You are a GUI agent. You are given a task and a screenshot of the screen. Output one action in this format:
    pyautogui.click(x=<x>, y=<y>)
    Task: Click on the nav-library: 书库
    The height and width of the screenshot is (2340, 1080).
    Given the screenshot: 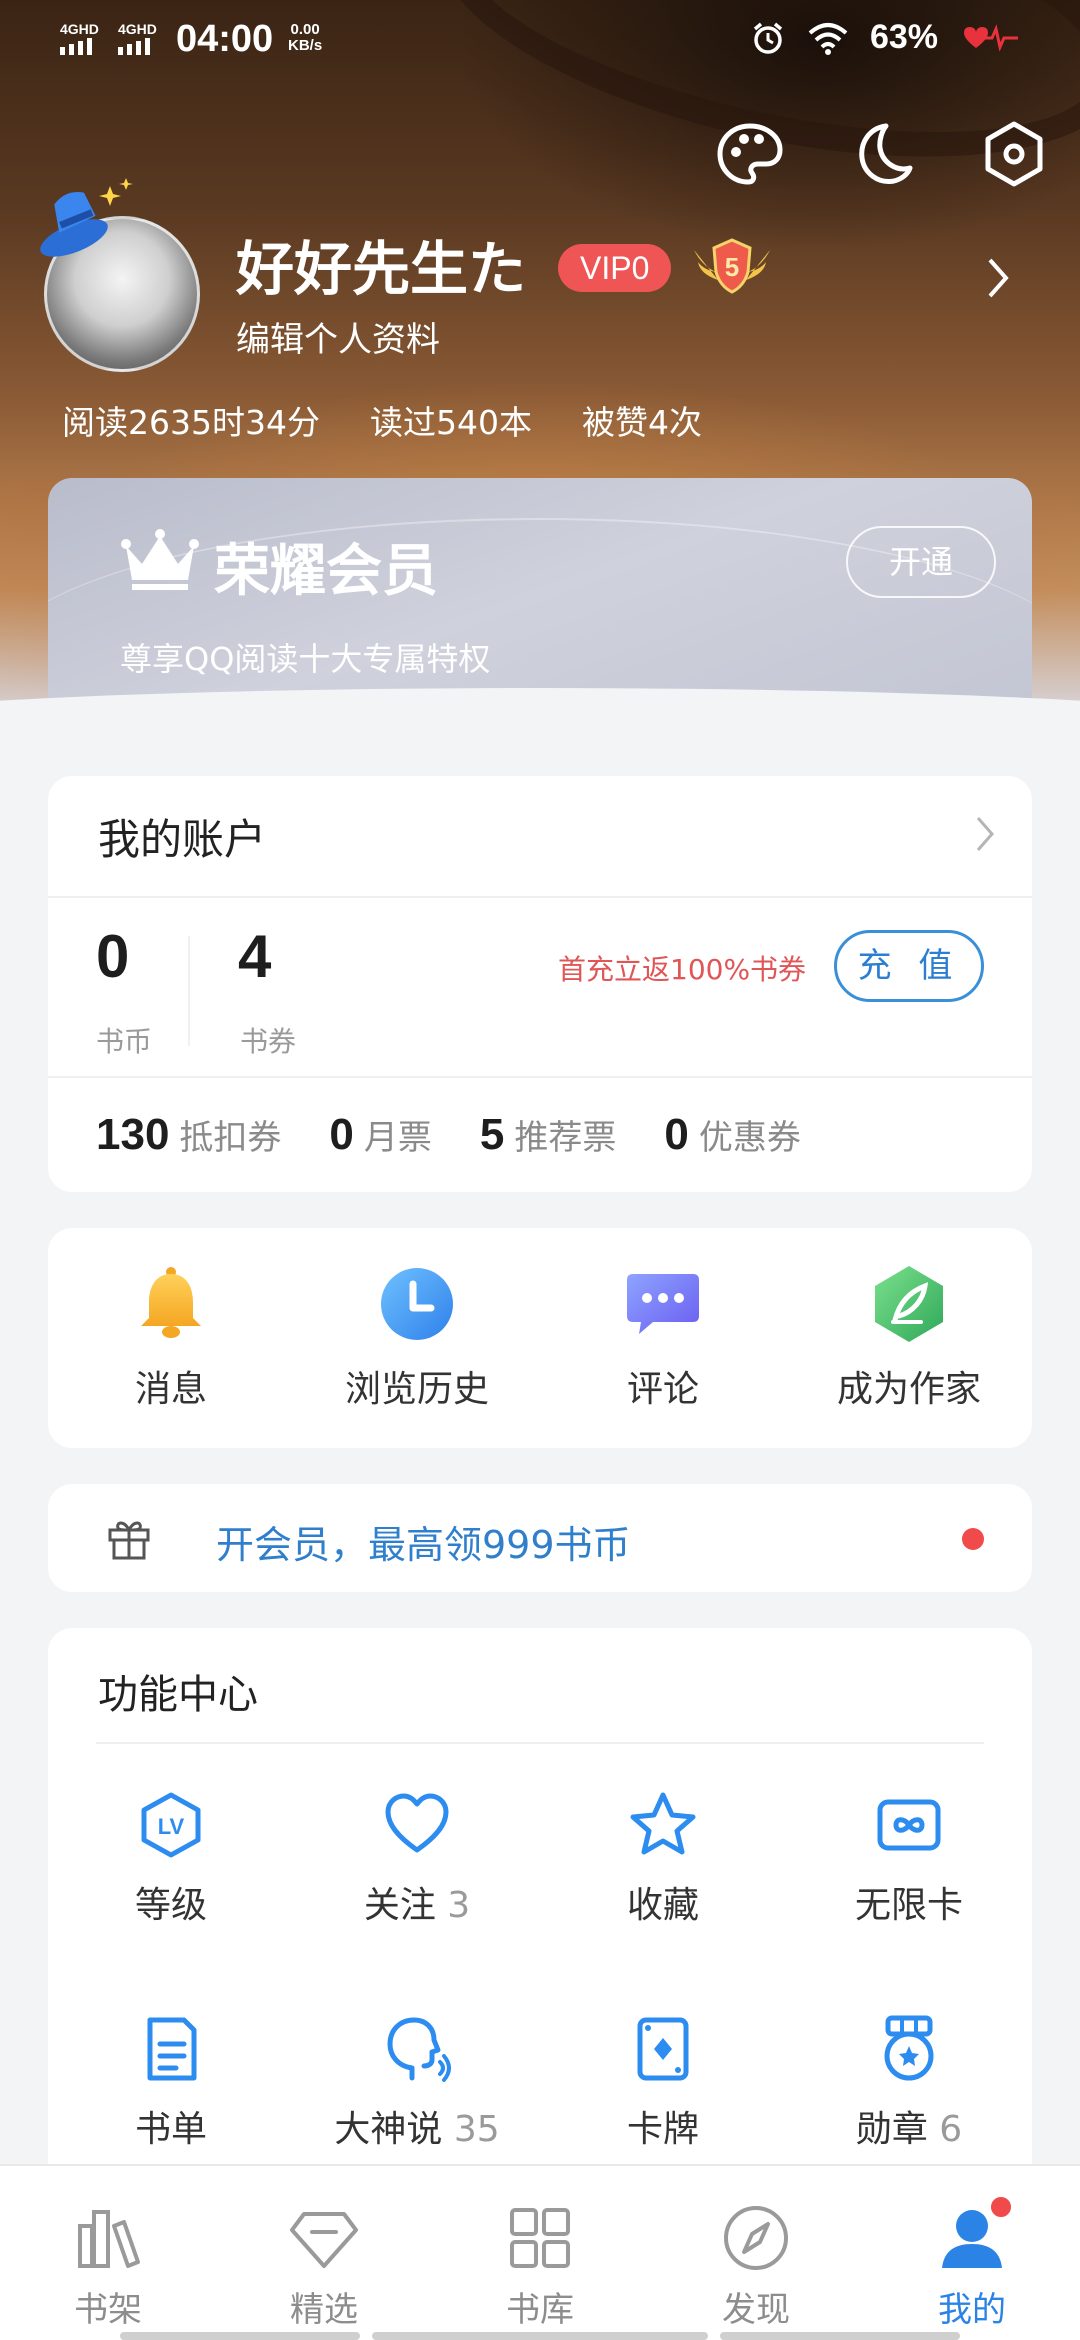 What is the action you would take?
    pyautogui.click(x=540, y=2253)
    